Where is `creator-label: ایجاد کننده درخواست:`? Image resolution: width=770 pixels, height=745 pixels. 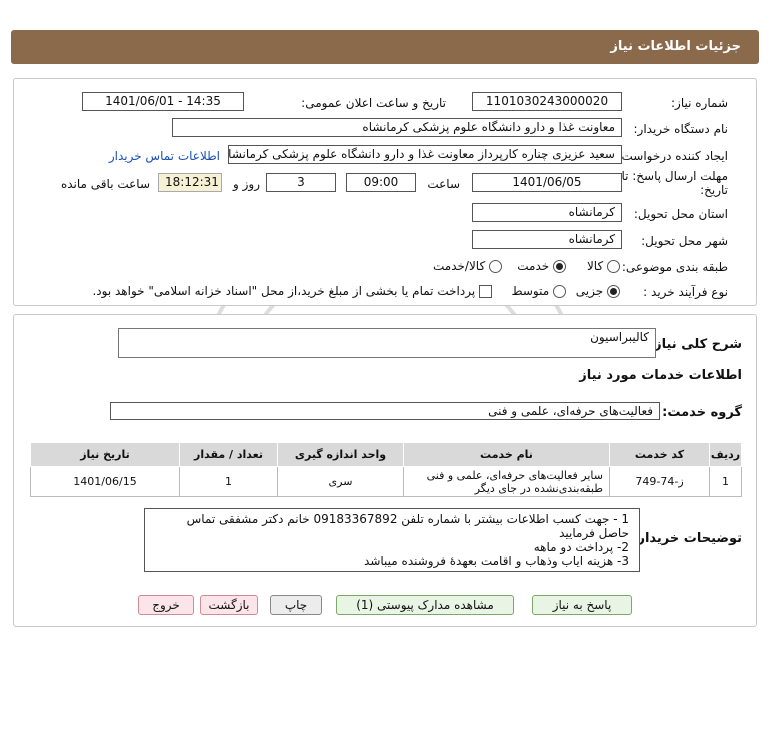 creator-label: ایجاد کننده درخواست: is located at coordinates (672, 156).